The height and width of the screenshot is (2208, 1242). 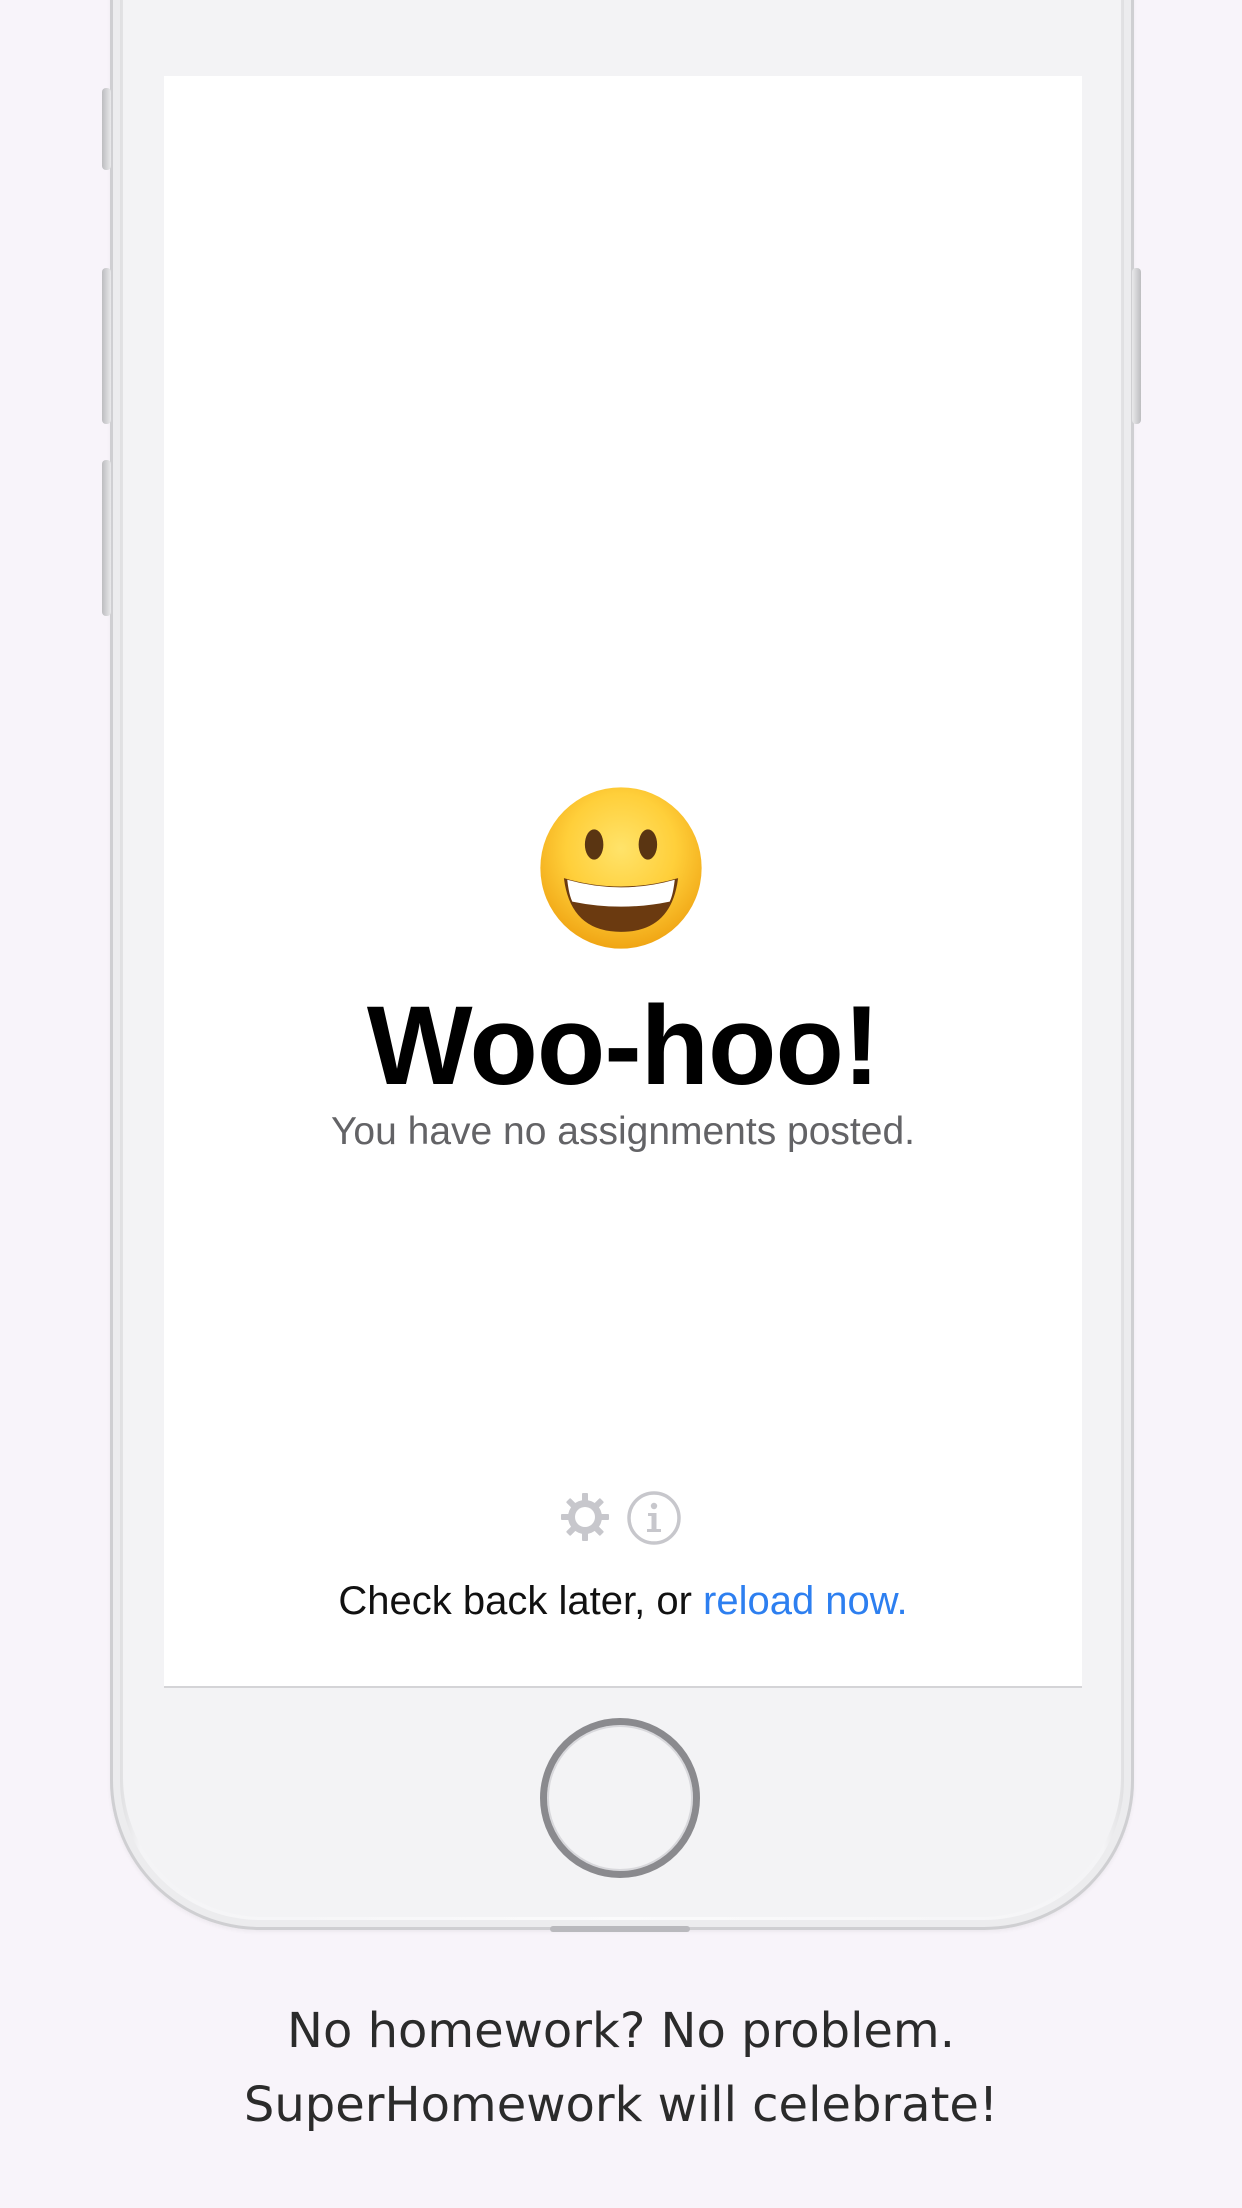 I want to click on grinning-face-icon, so click(x=621, y=868).